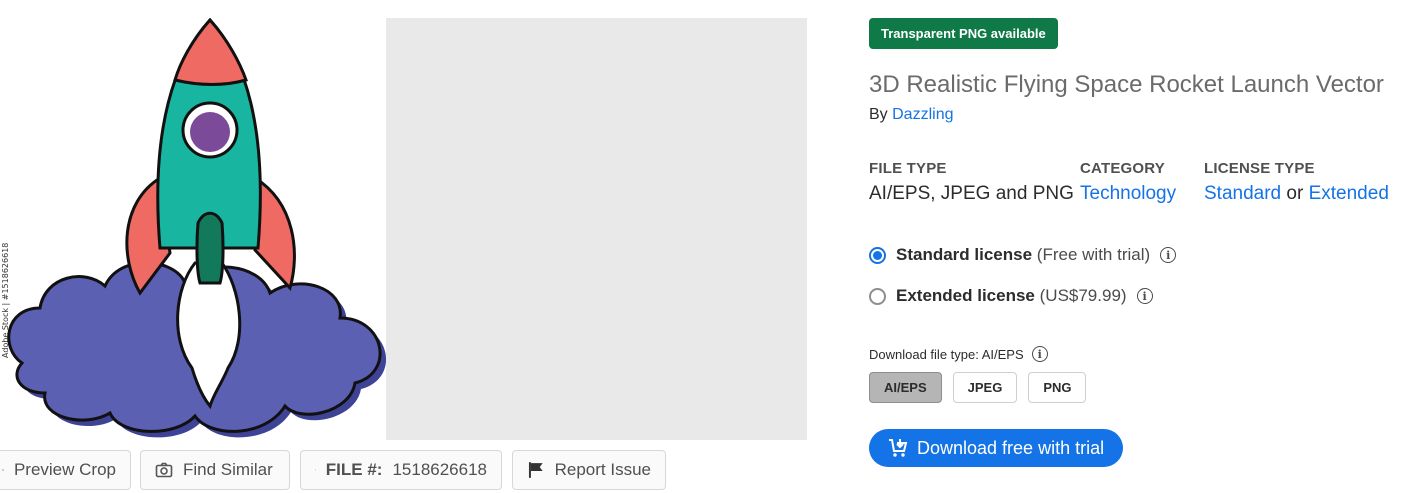 The image size is (1408, 493). Describe the element at coordinates (946, 354) in the screenshot. I see `download-file-type-text: Download file type: AI/EPS` at that location.